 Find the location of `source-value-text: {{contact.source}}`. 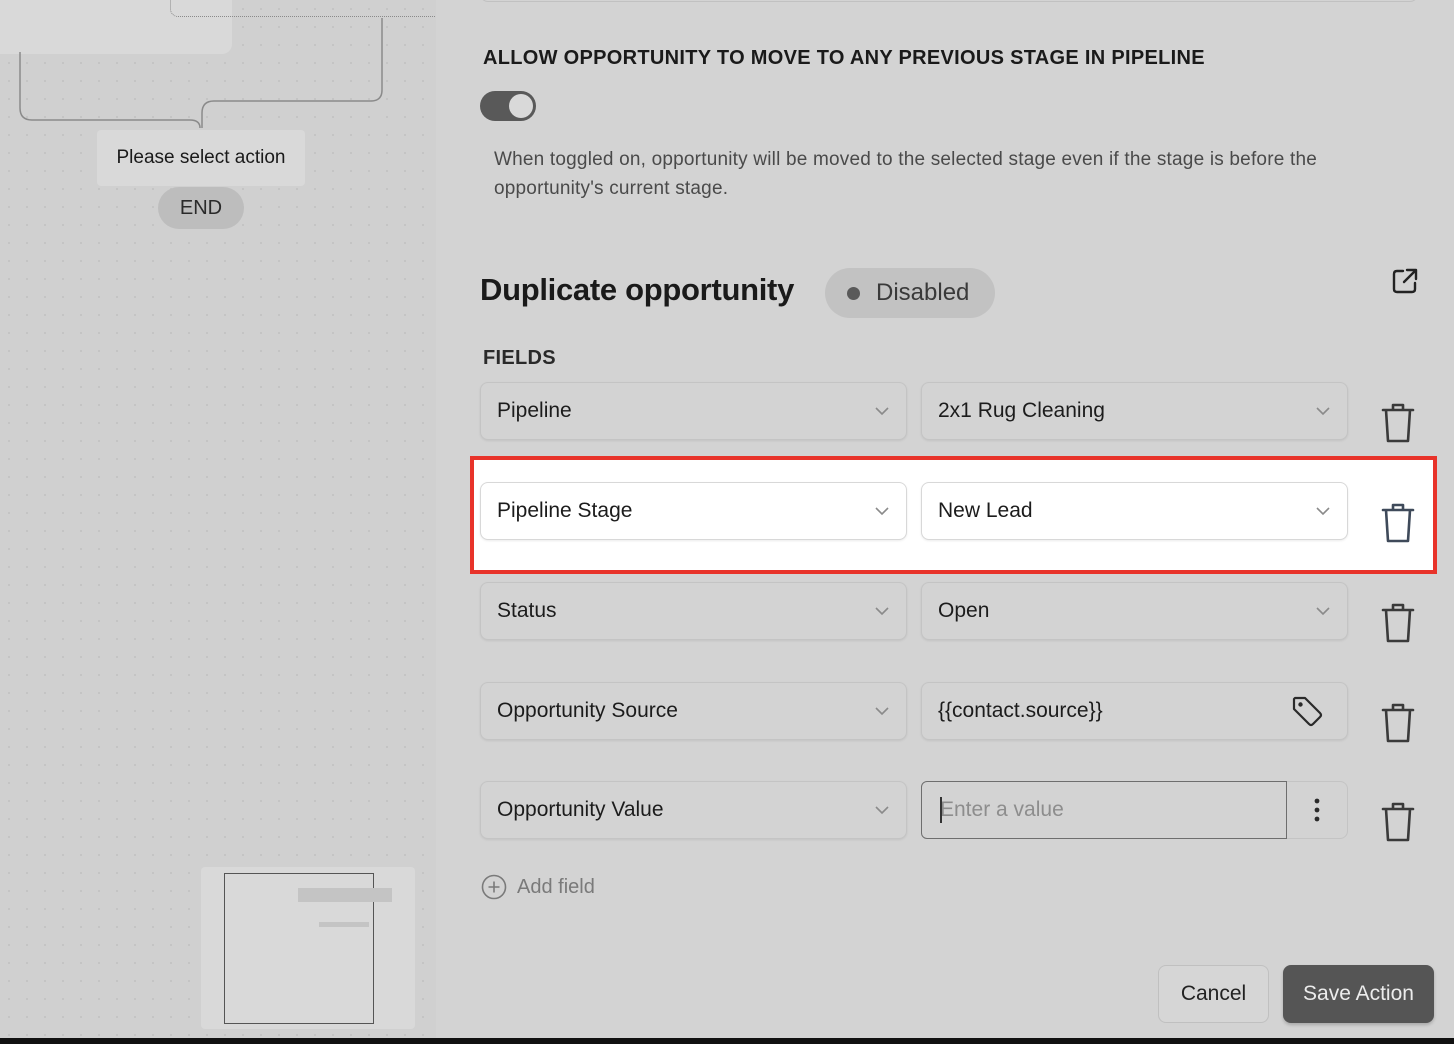

source-value-text: {{contact.source}} is located at coordinates (1020, 710).